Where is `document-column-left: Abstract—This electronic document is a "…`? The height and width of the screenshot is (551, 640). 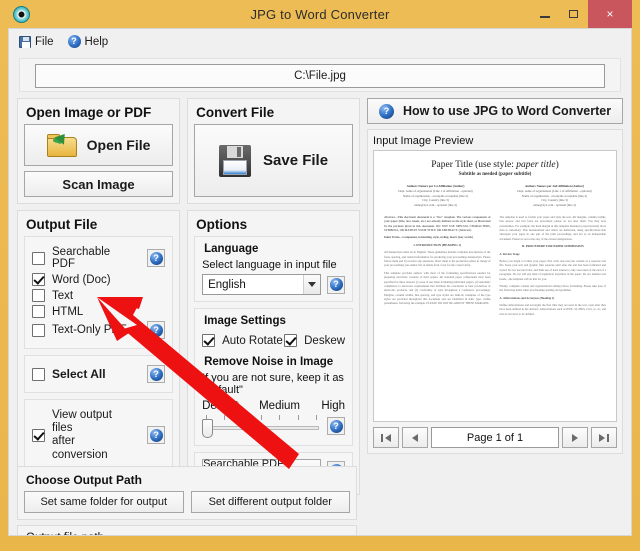
document-column-left: Abstract—This electronic document is a "… is located at coordinates (437, 267).